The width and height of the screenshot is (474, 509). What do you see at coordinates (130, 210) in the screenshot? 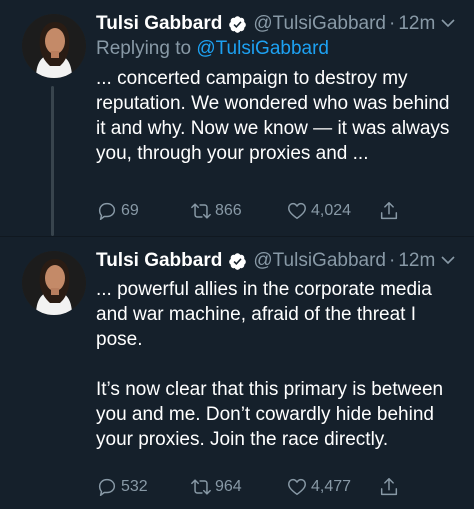
I see `reply-count: 69` at bounding box center [130, 210].